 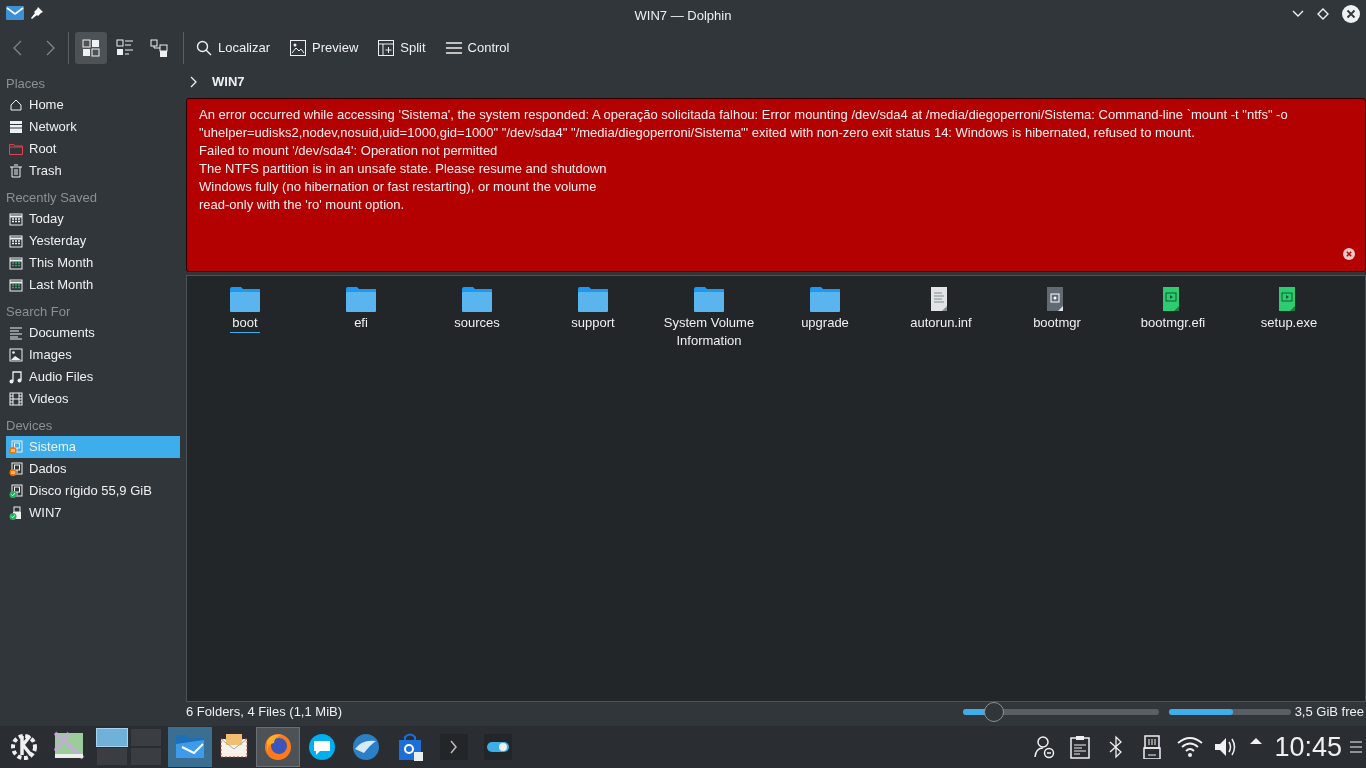 I want to click on error-text: An error occurred while accessing 'Sistema', the system responded: A operação solicitada falhou: Error mounting /dev/sda4 at /media/diegoperroni/Sistema: Command-line `mount -t "ntfs" -o "uhelper=udisks2,nodev,nosuid,uid=1000,gid=1000" "/dev/sda4" "/media/diegoperroni/Sistema"' exited with non-zero exit status 14: Windows is hibernated, refused to mount., so click(x=744, y=124).